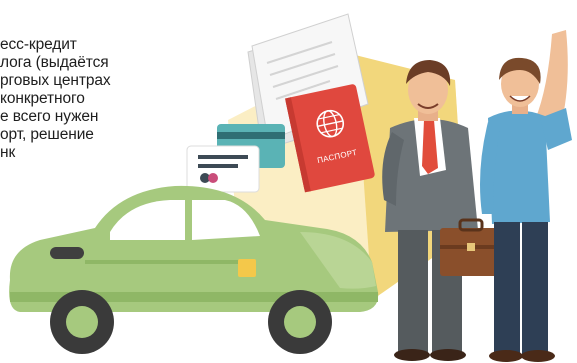 Image resolution: width=577 pixels, height=363 pixels. What do you see at coordinates (526, 196) in the screenshot?
I see `man-waving` at bounding box center [526, 196].